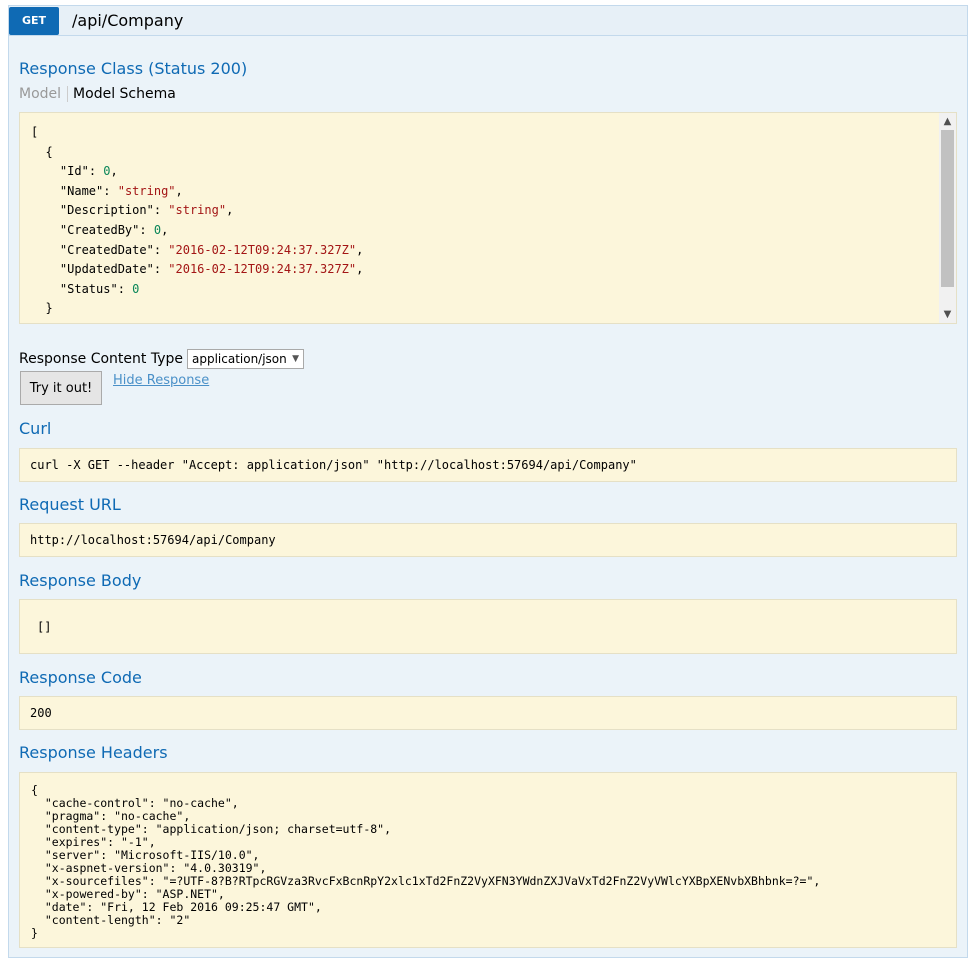 Image resolution: width=974 pixels, height=965 pixels. What do you see at coordinates (70, 504) in the screenshot?
I see `request-url-title: Request URL` at bounding box center [70, 504].